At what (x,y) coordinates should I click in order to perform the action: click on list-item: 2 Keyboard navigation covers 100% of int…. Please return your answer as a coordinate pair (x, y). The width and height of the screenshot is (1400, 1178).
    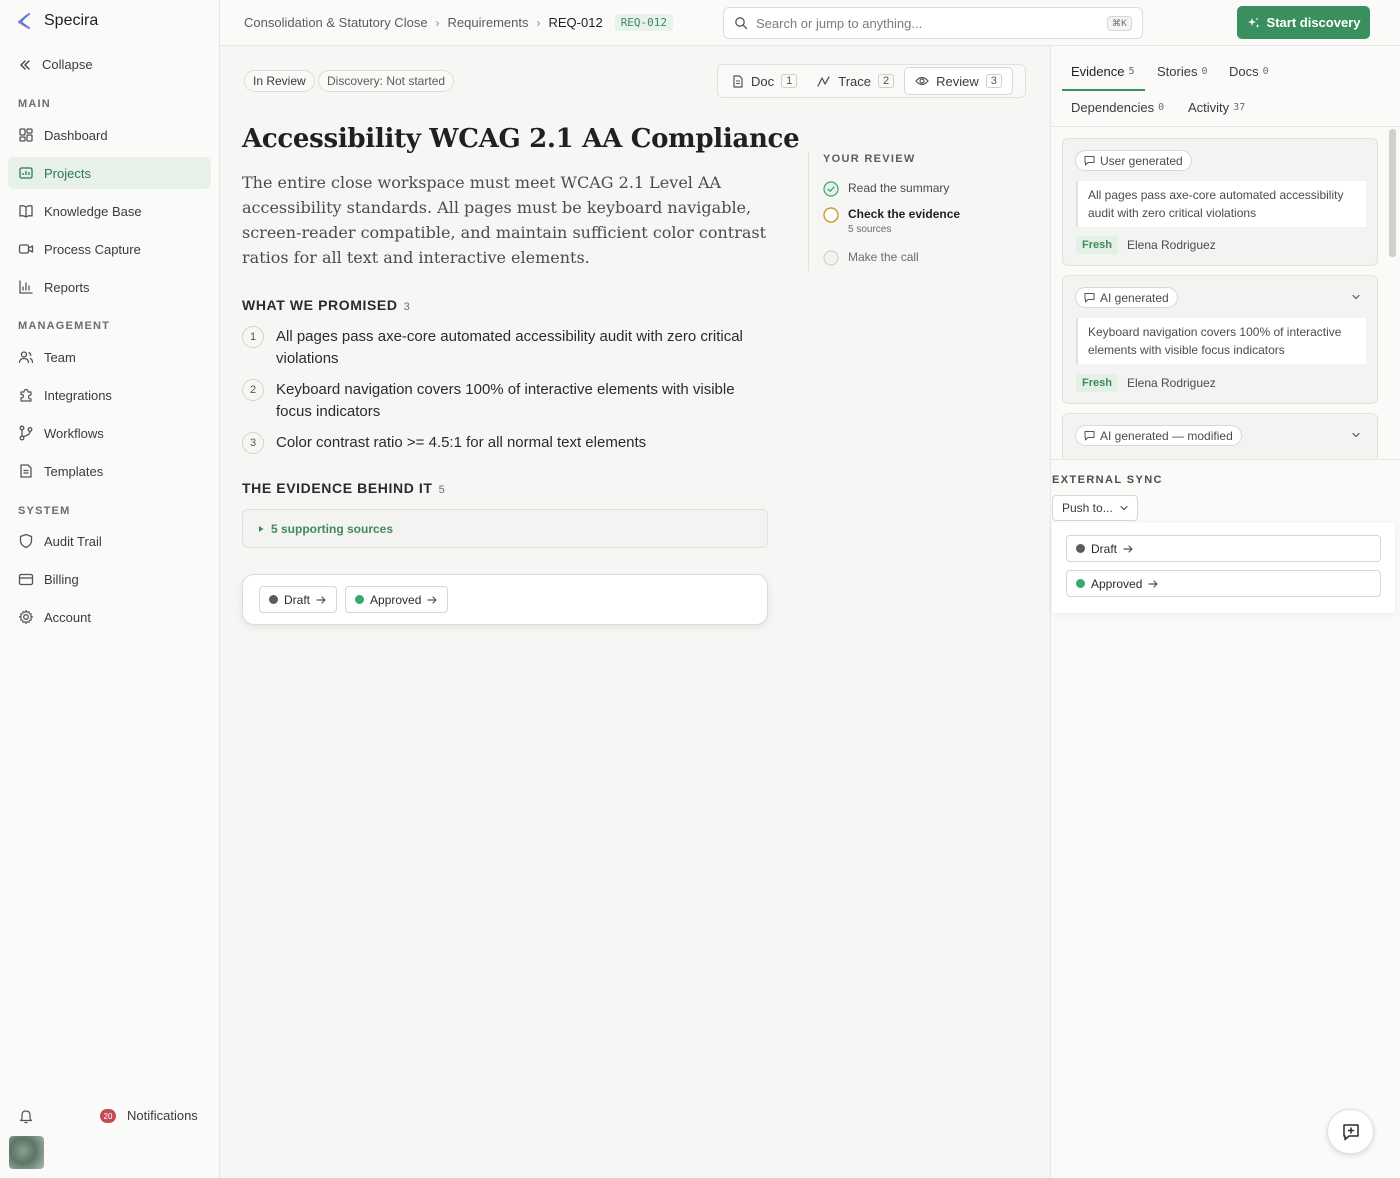
    Looking at the image, I should click on (507, 401).